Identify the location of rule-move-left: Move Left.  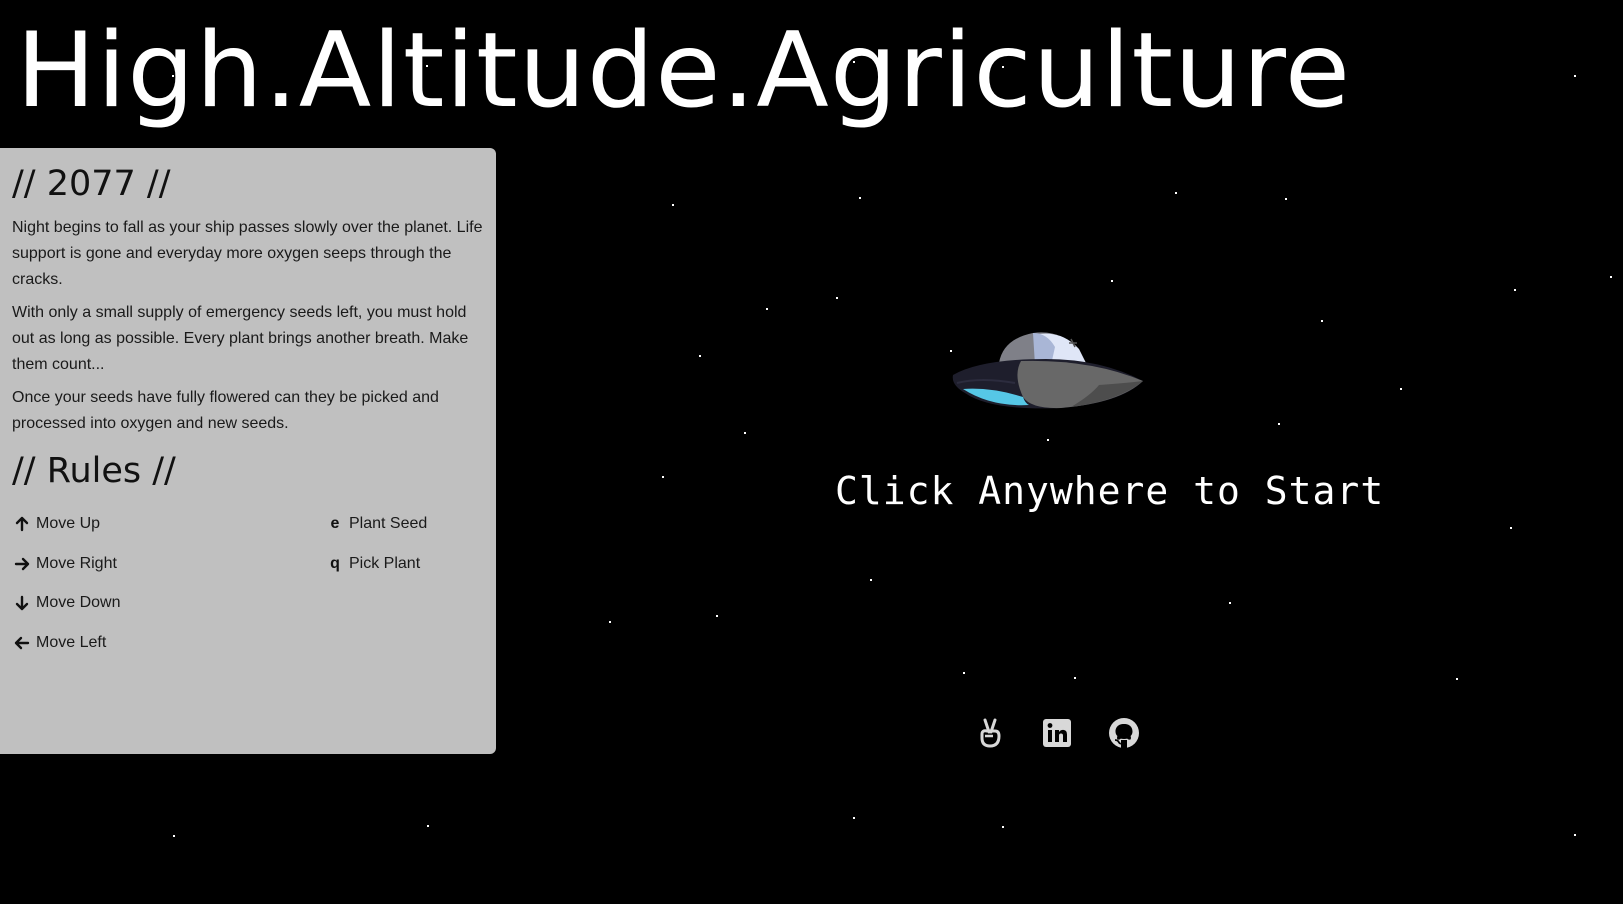
(59, 643).